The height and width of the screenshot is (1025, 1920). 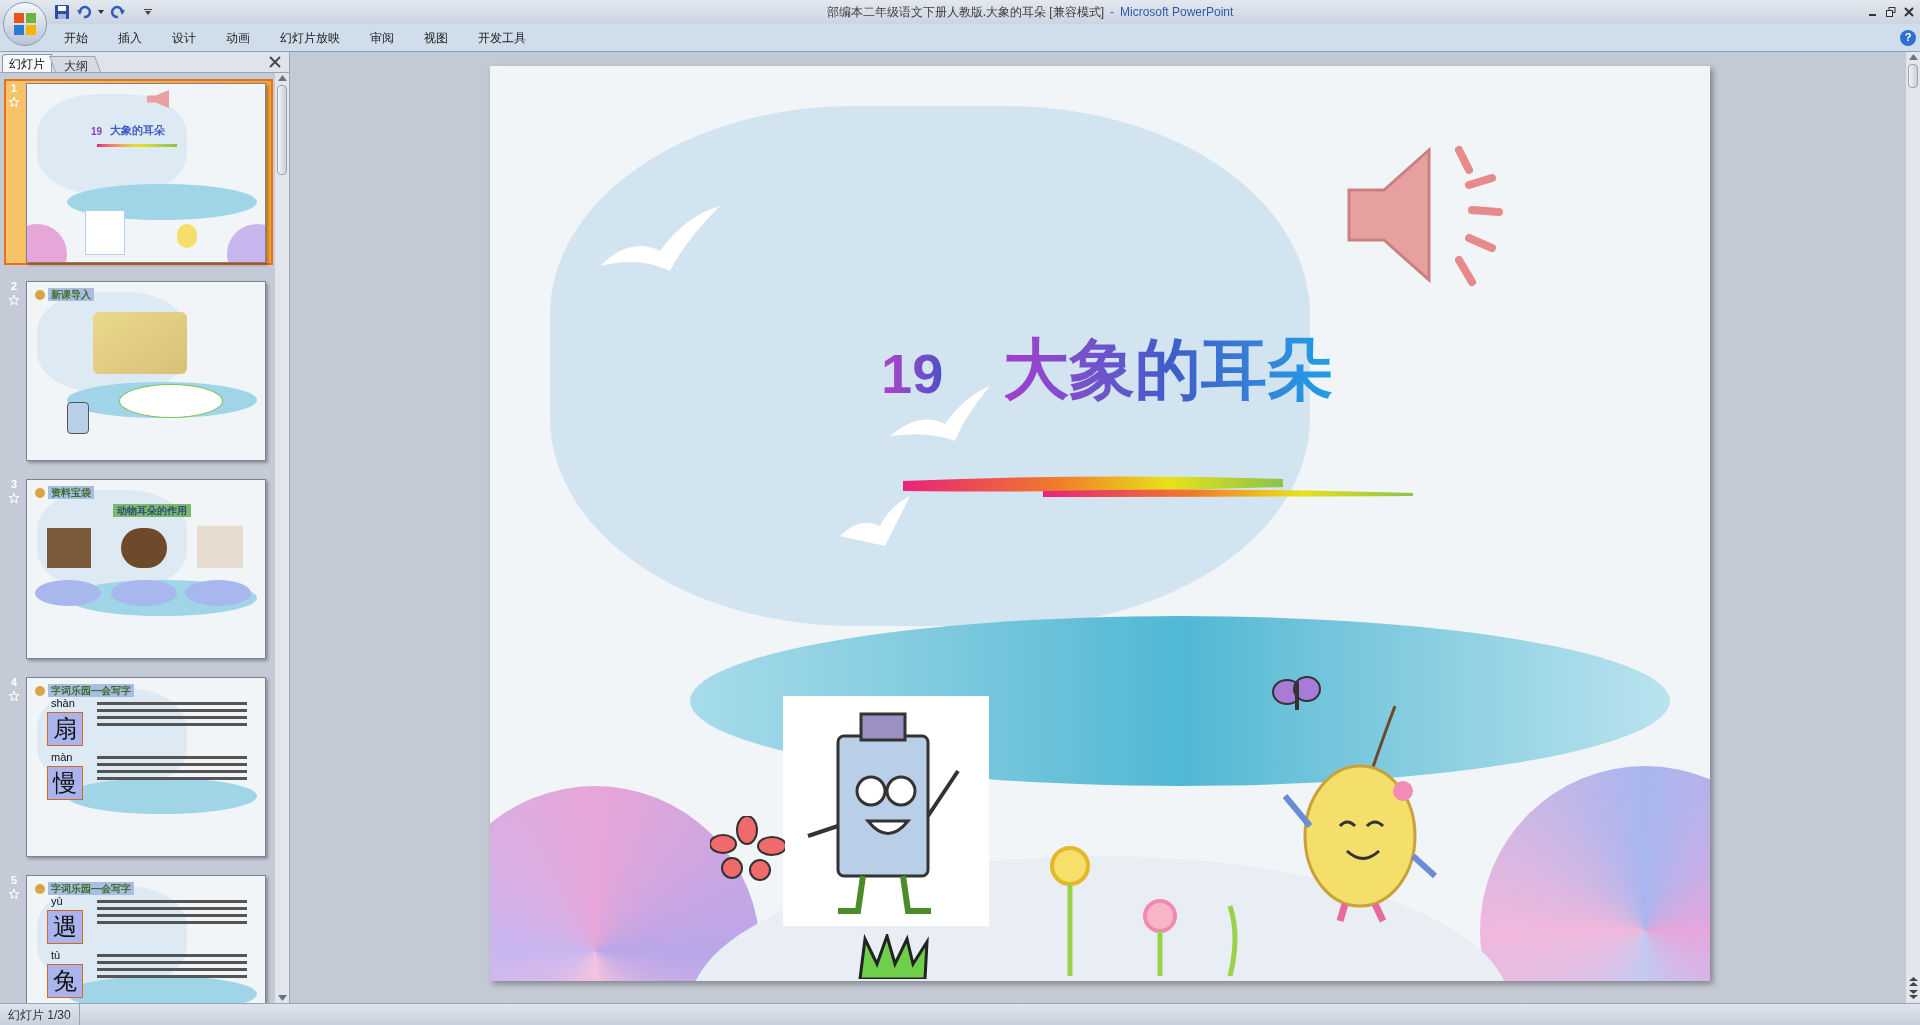 What do you see at coordinates (40, 1014) in the screenshot?
I see `slide-indicator: 幻灯片 1/30` at bounding box center [40, 1014].